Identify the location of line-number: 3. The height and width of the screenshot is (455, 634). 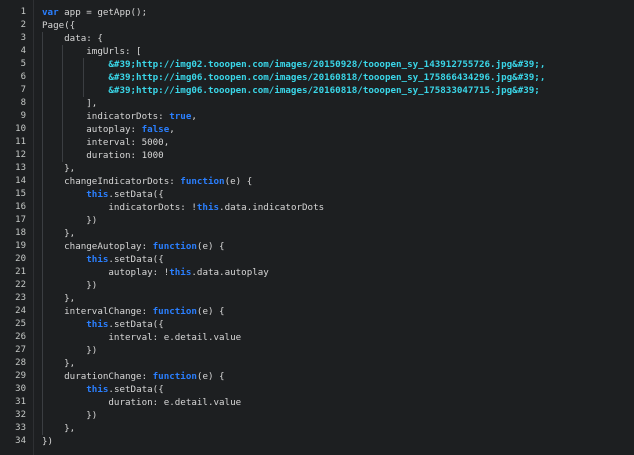
(23, 38).